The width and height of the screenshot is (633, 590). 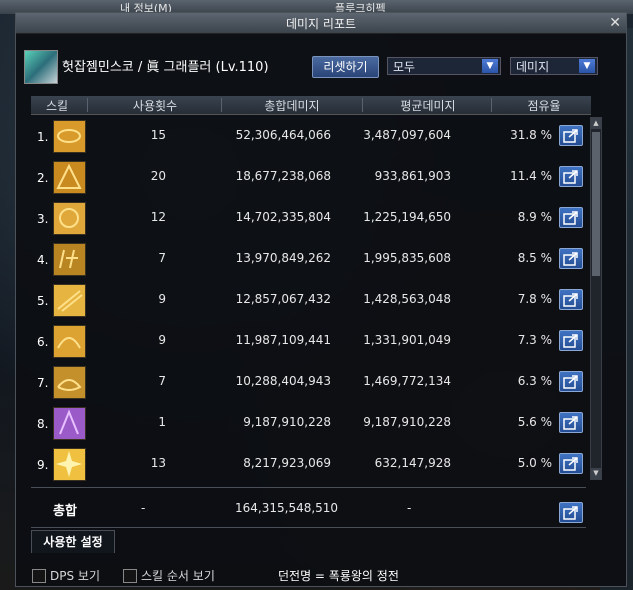 I want to click on scroll-thumb, so click(x=596, y=204).